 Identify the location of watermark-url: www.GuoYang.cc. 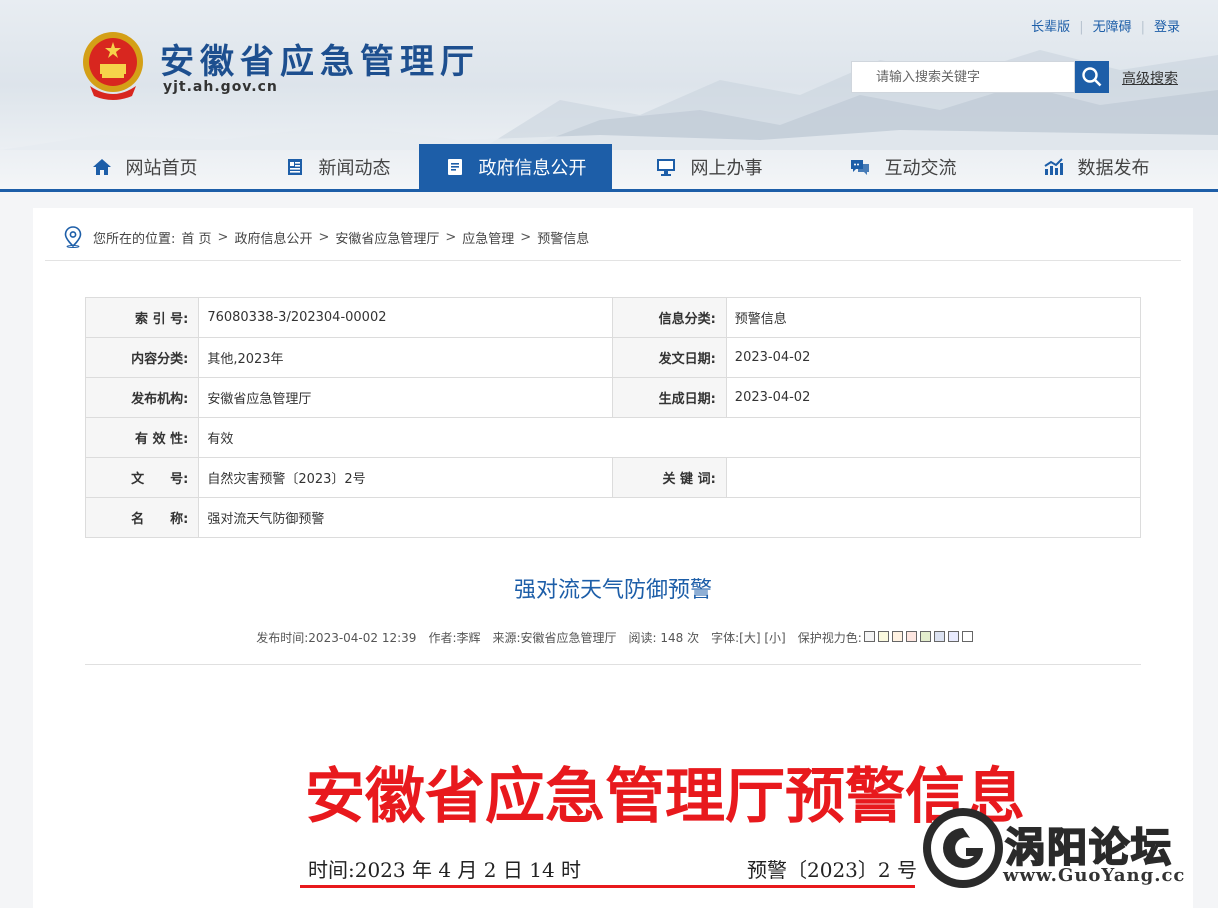
(1094, 875).